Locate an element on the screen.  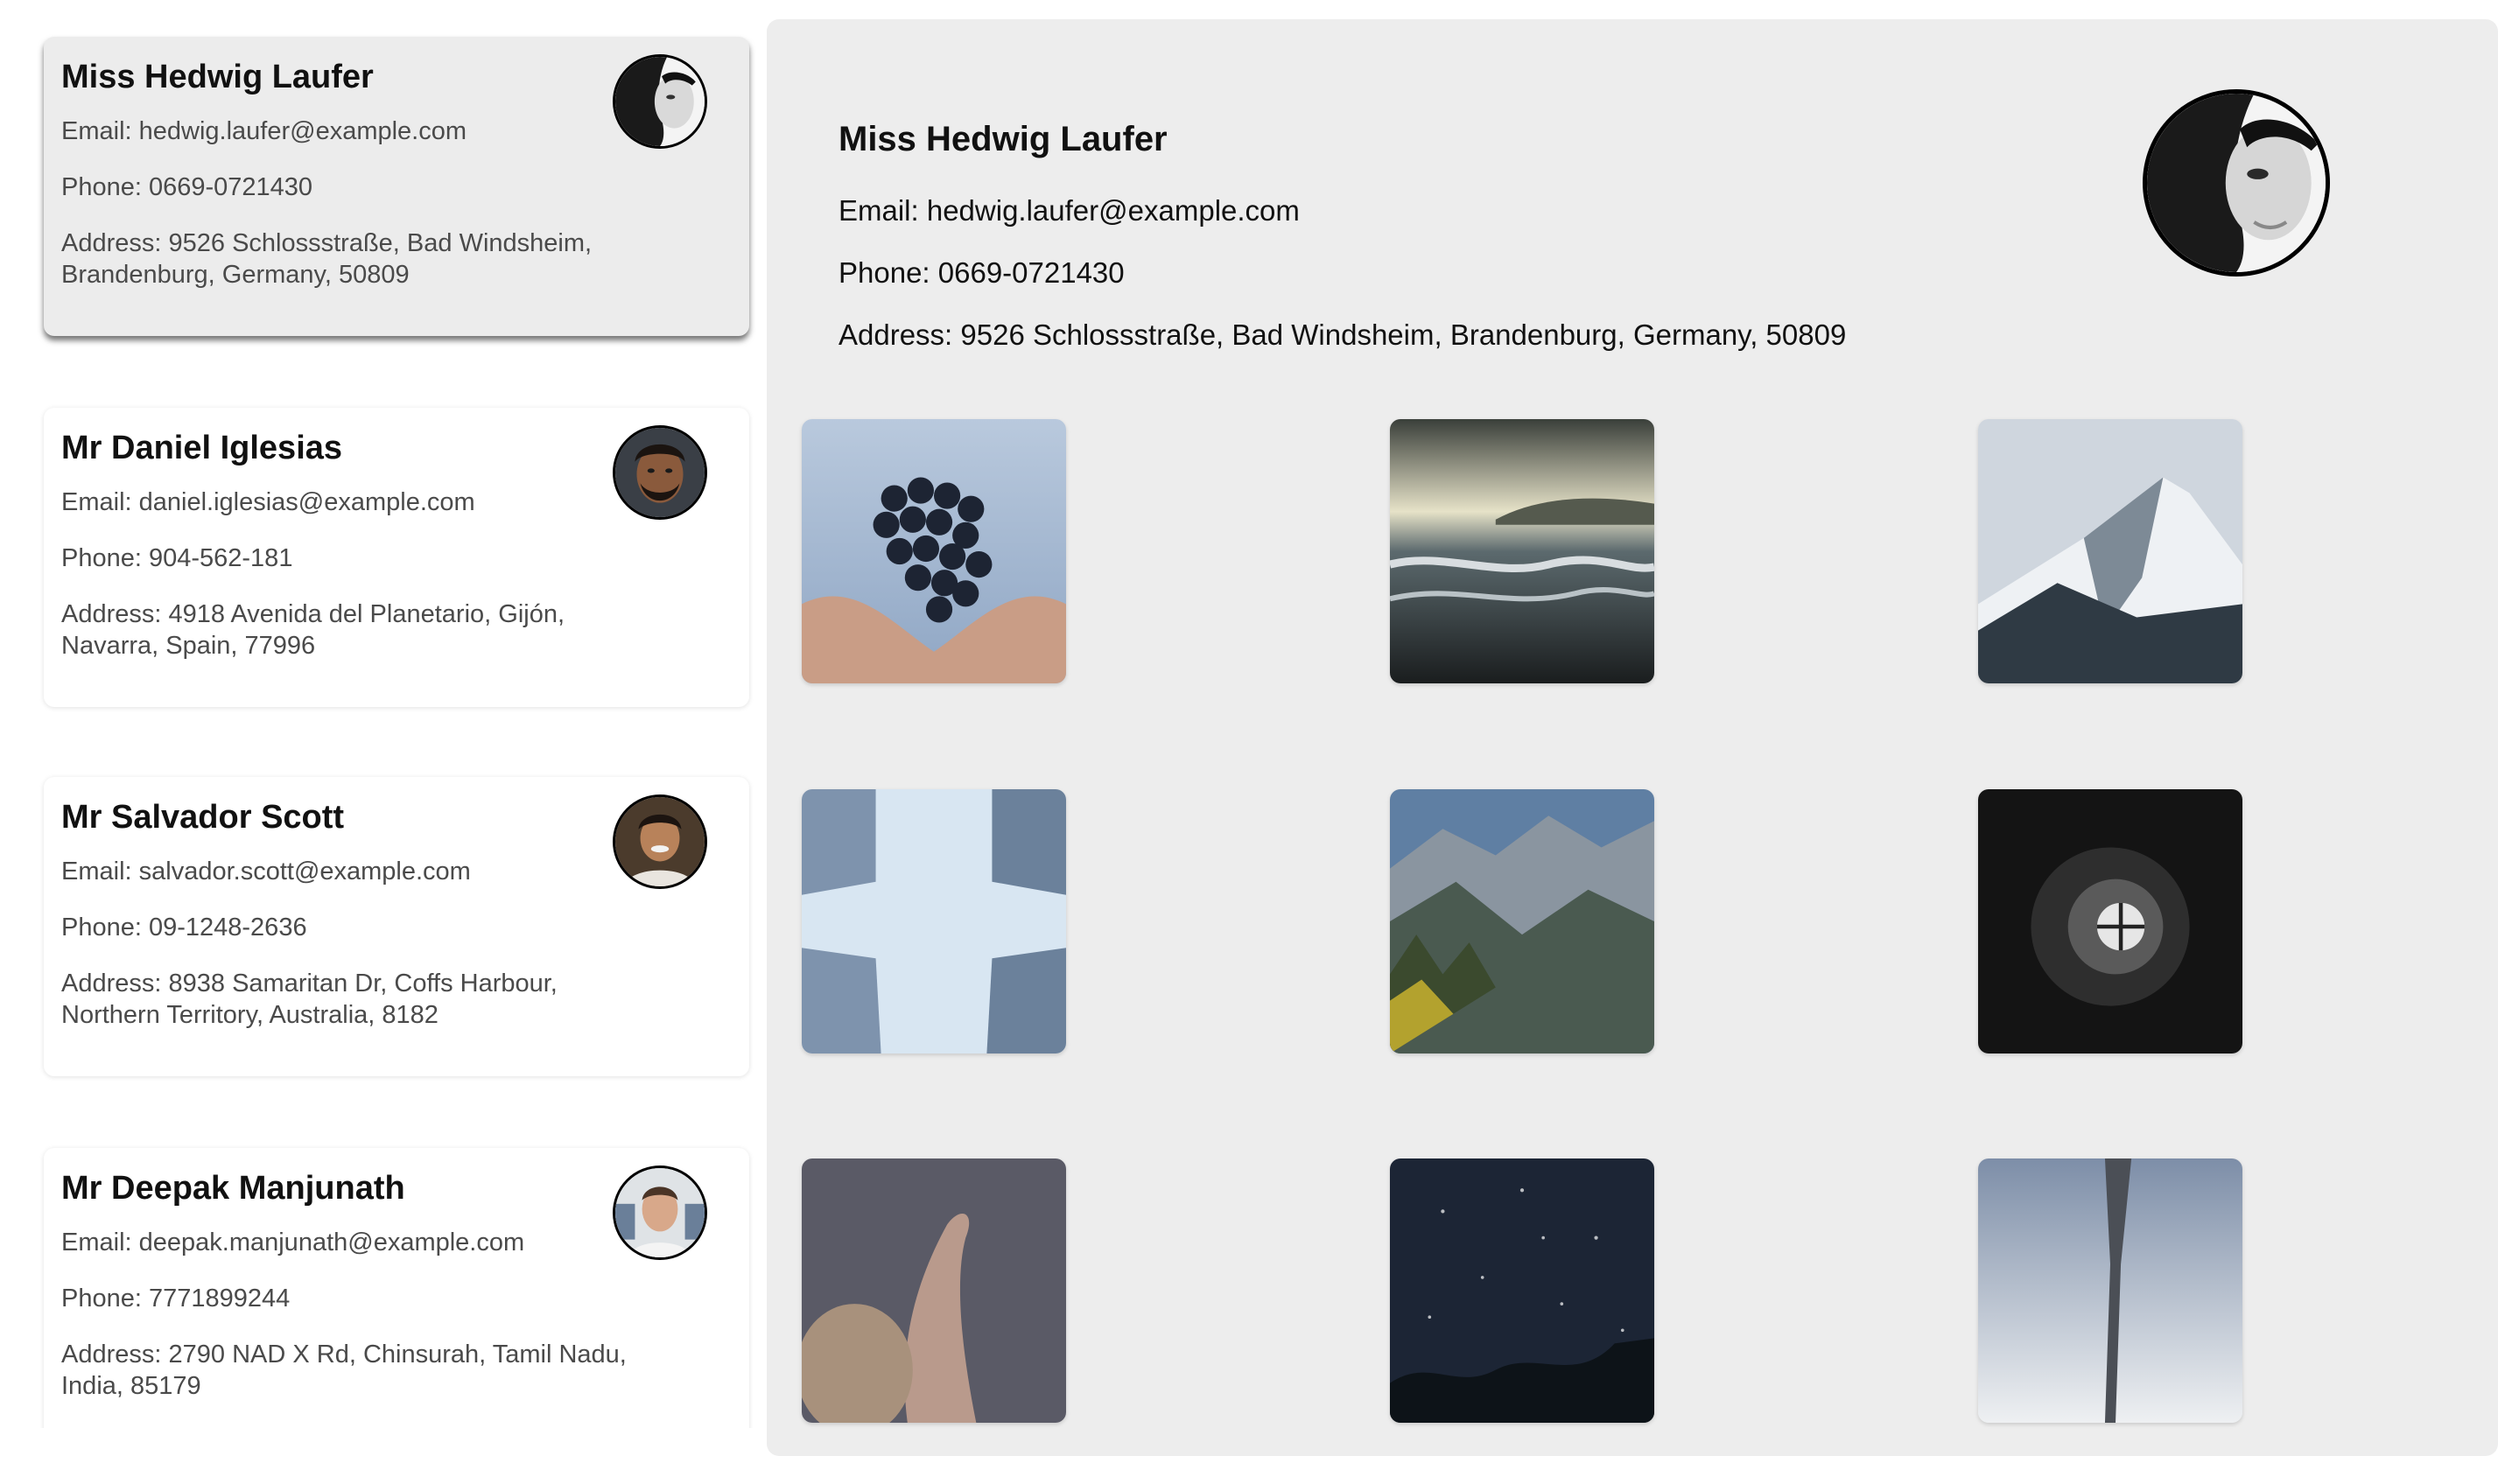
detail-avatar is located at coordinates (2236, 182).